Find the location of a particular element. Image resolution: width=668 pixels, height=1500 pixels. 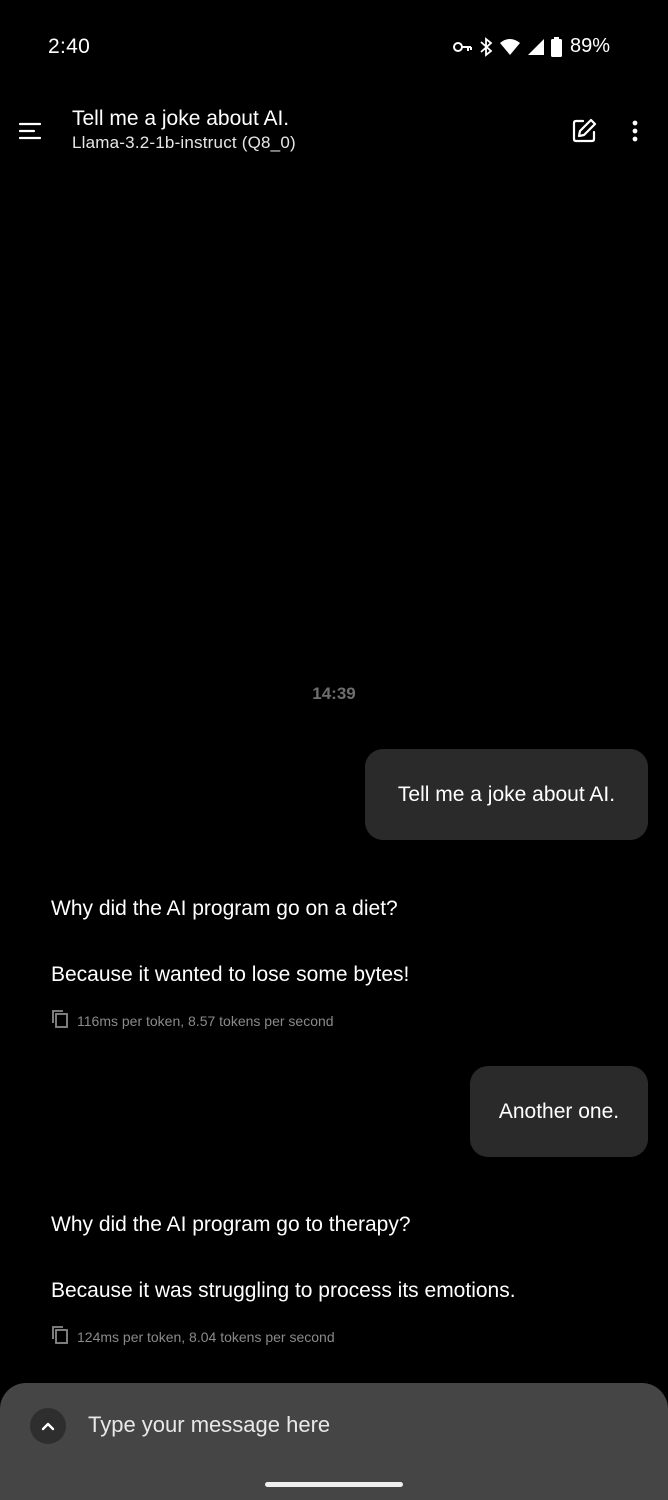

user-message-bubble: Another one. is located at coordinates (559, 1111).